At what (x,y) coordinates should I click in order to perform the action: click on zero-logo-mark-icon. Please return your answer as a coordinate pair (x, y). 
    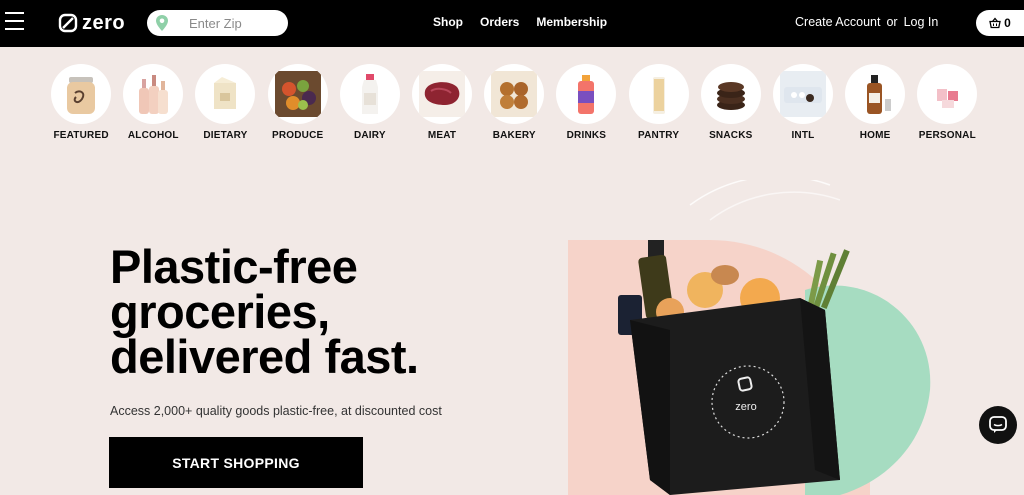
    Looking at the image, I should click on (68, 23).